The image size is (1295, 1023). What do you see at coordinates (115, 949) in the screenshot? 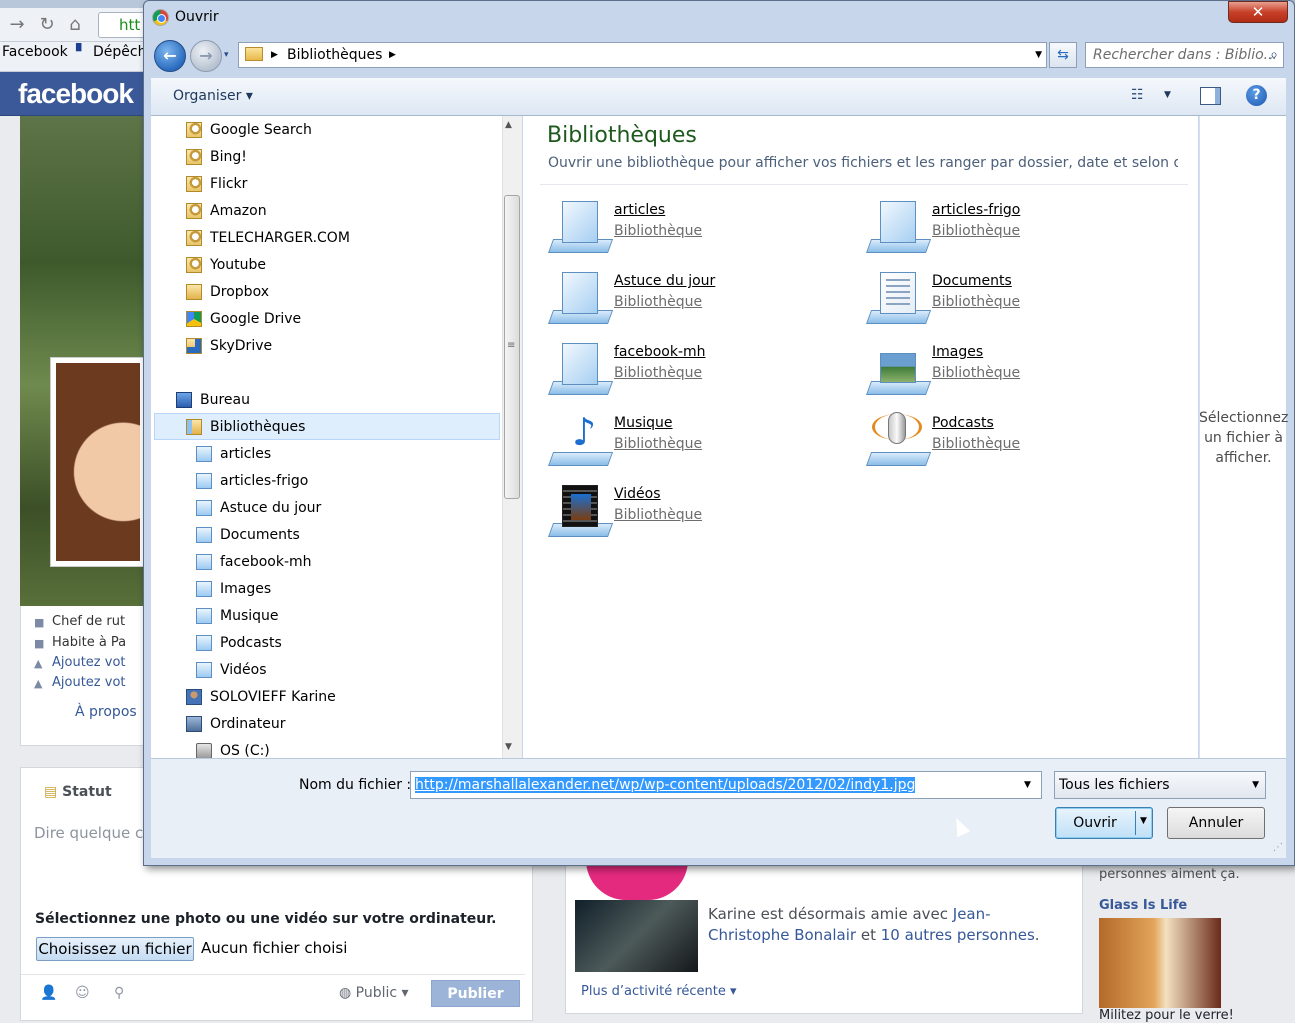
I see `choose-file-button: Choisissez un fichier` at bounding box center [115, 949].